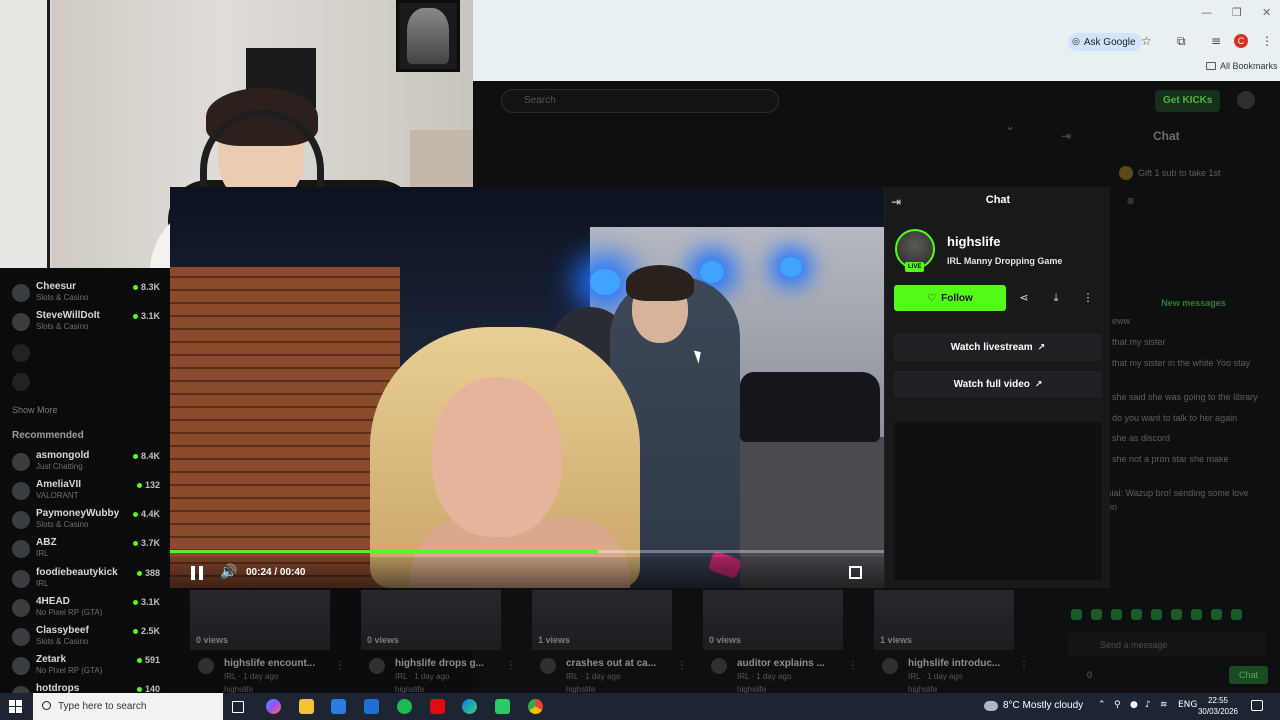 The height and width of the screenshot is (720, 1280). Describe the element at coordinates (273, 706) in the screenshot. I see `copilot-icon` at that location.